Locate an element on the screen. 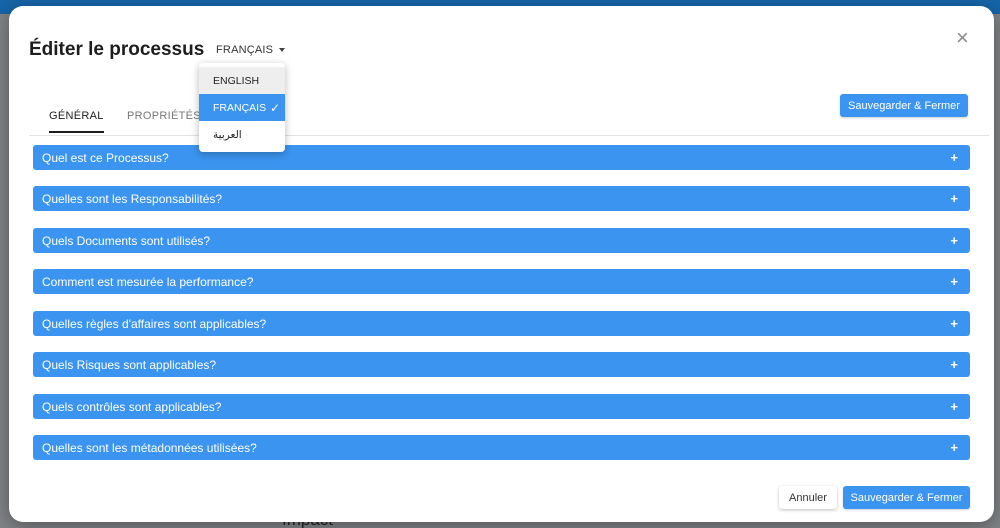 Image resolution: width=1000 pixels, height=528 pixels. language-option-english: ENGLISH is located at coordinates (242, 80).